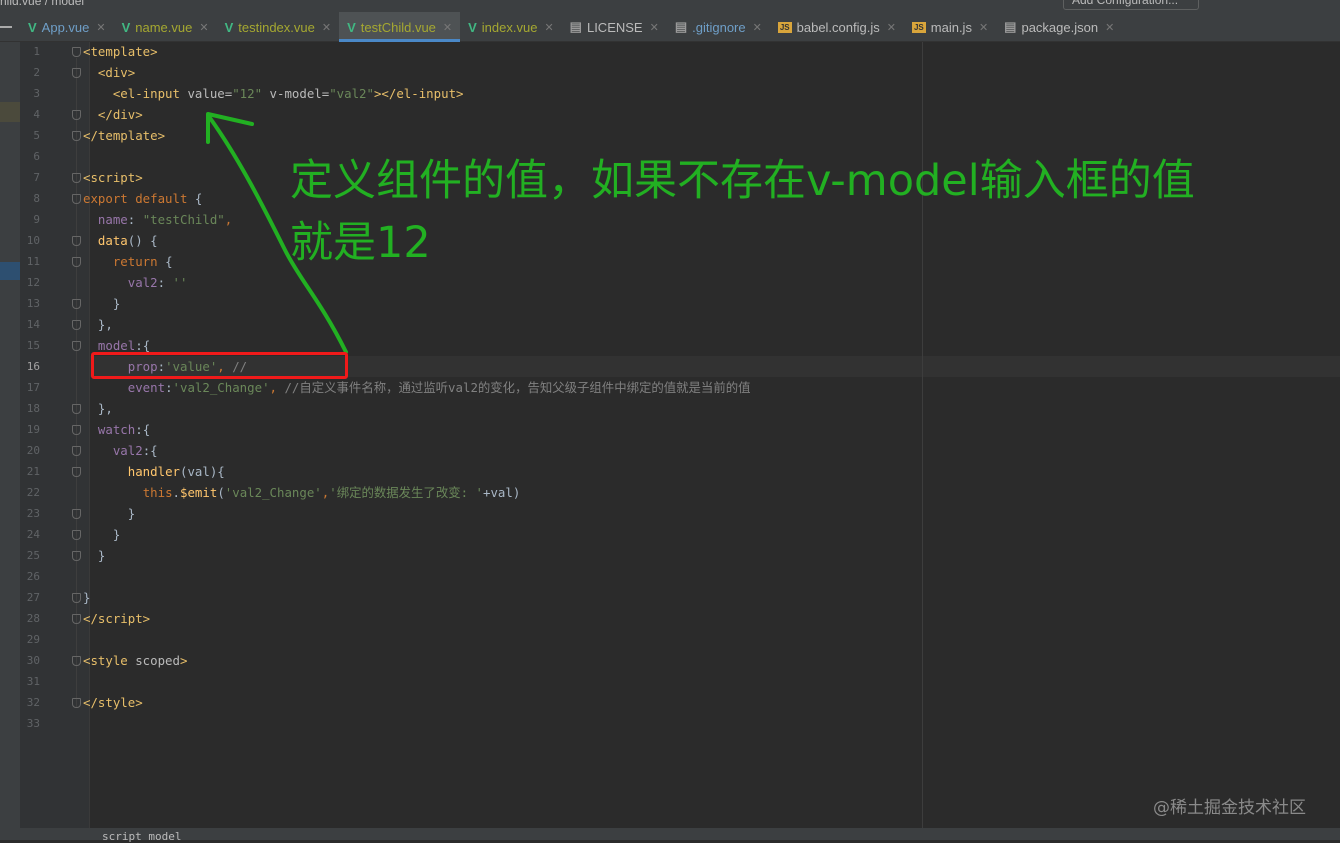 This screenshot has width=1340, height=843. What do you see at coordinates (1229, 808) in the screenshot?
I see `watermark: @稀土掘金技术社区` at bounding box center [1229, 808].